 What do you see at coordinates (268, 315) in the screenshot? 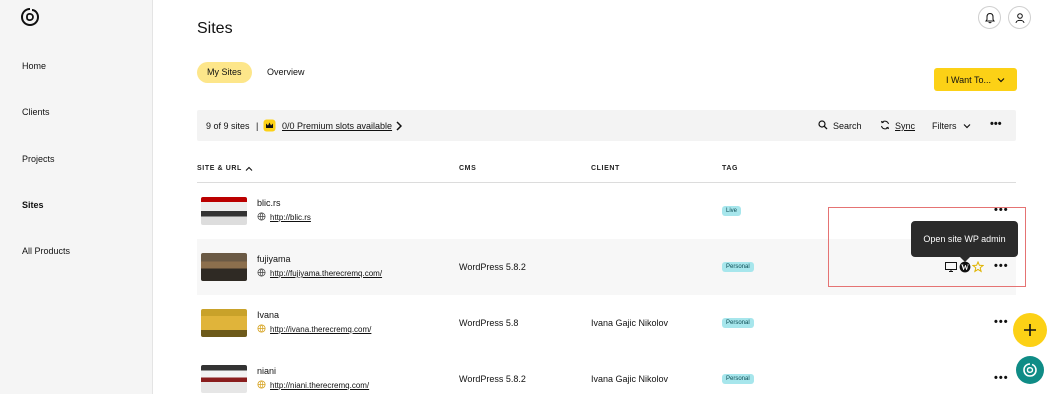
I see `site-name: Ivana` at bounding box center [268, 315].